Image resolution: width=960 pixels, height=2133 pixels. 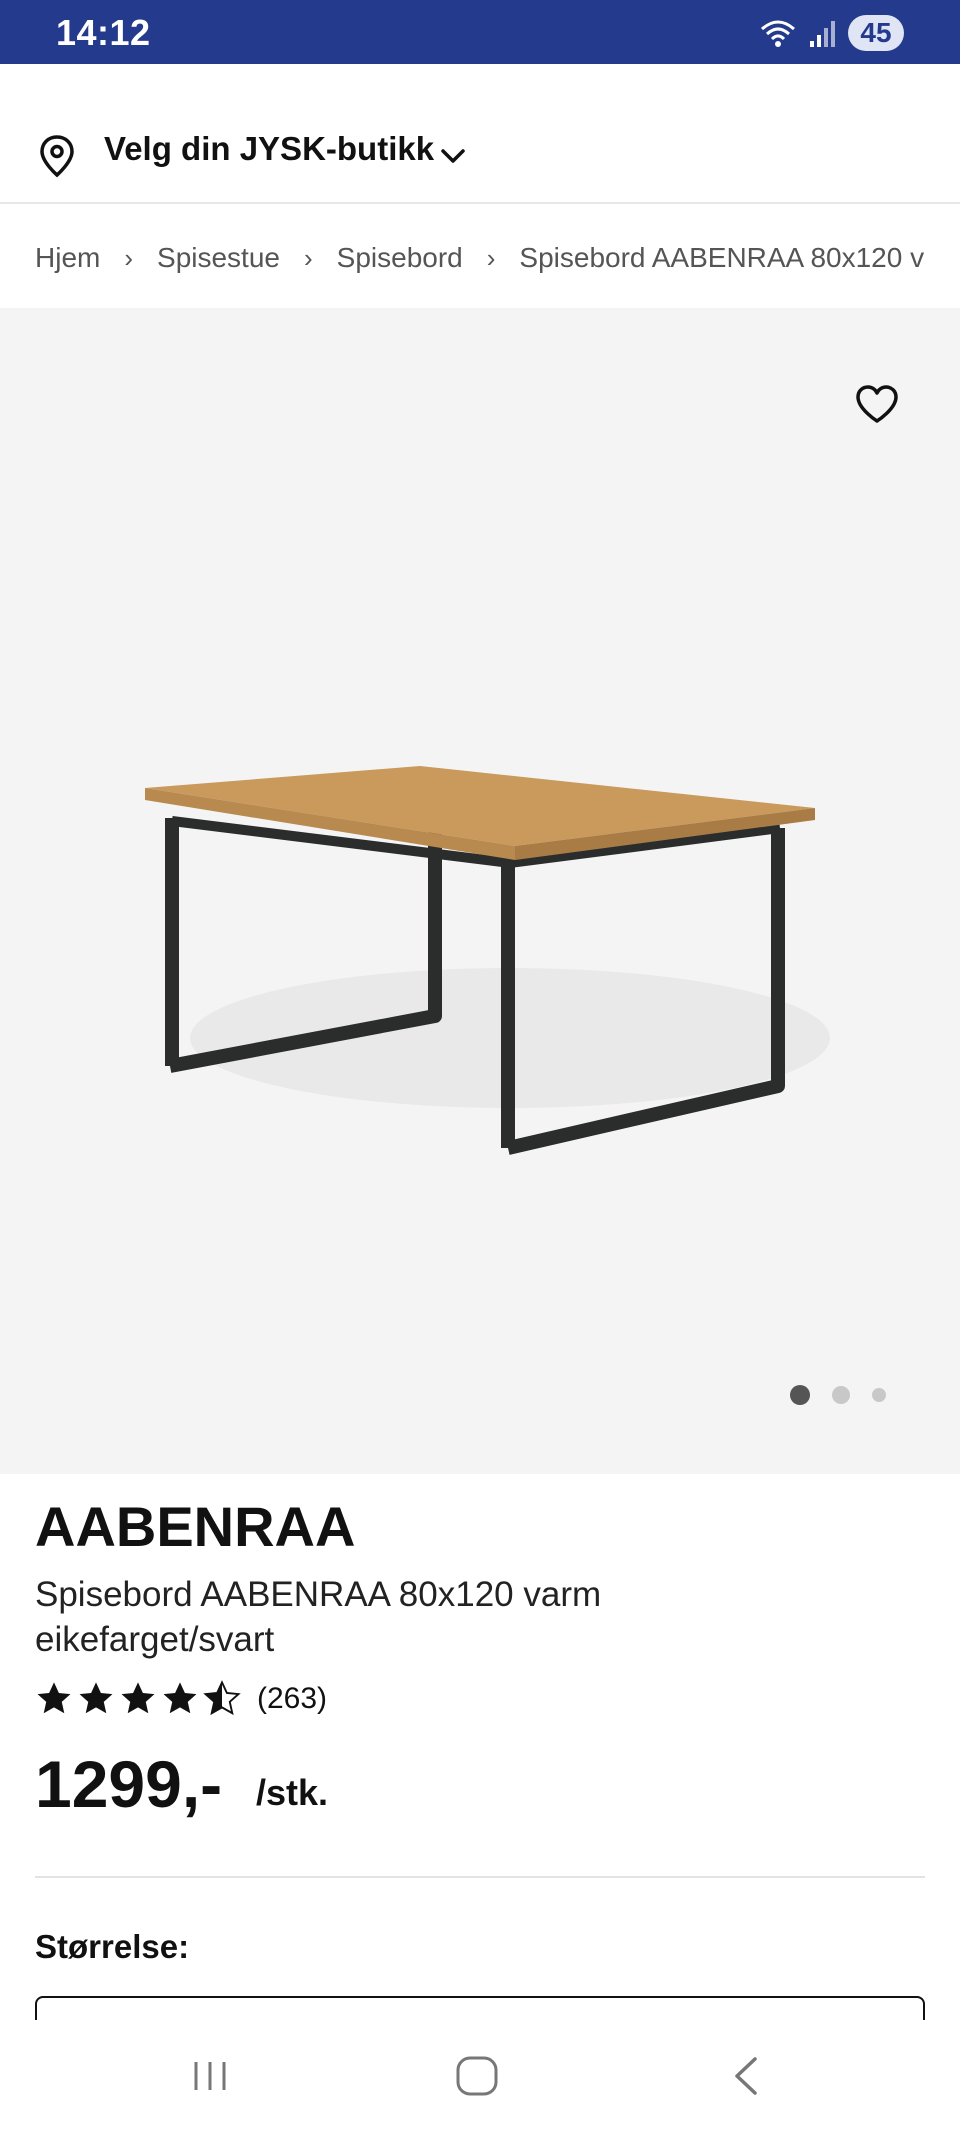 I want to click on size-label: Størrelse:, so click(x=112, y=1946).